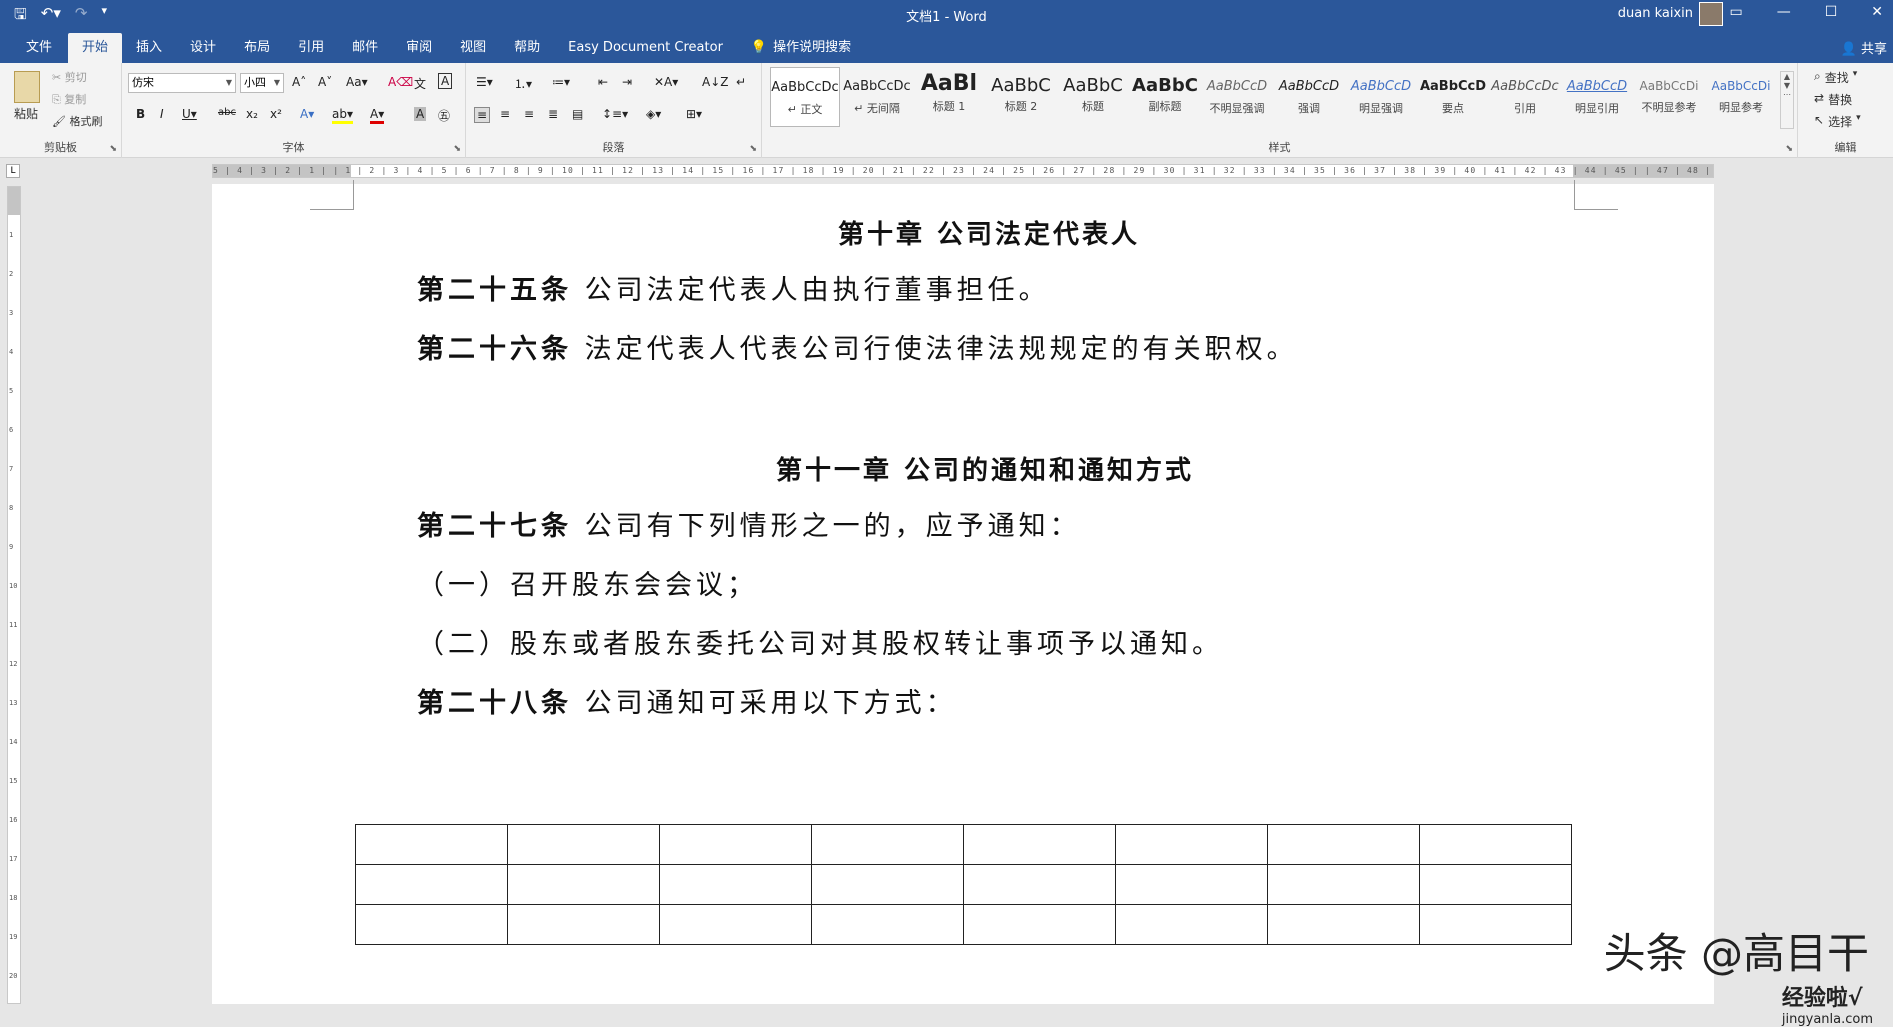  What do you see at coordinates (1877, 12) in the screenshot?
I see `close-button: ✕` at bounding box center [1877, 12].